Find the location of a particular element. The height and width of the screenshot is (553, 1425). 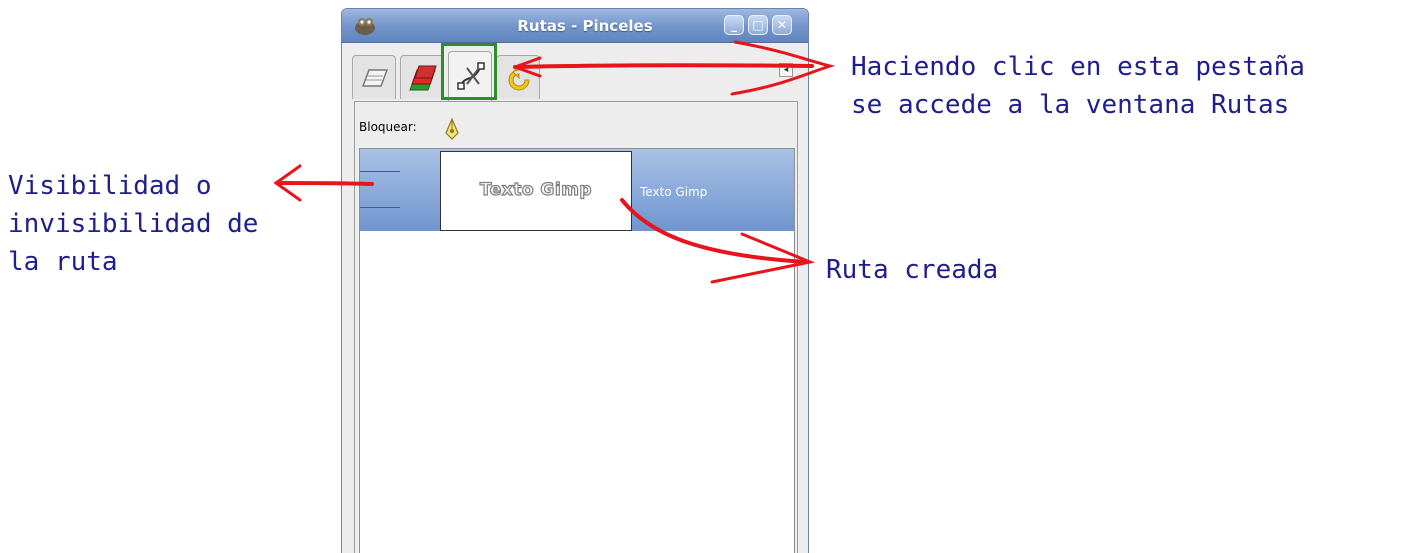

created-path-annotation: Ruta creada is located at coordinates (912, 270).